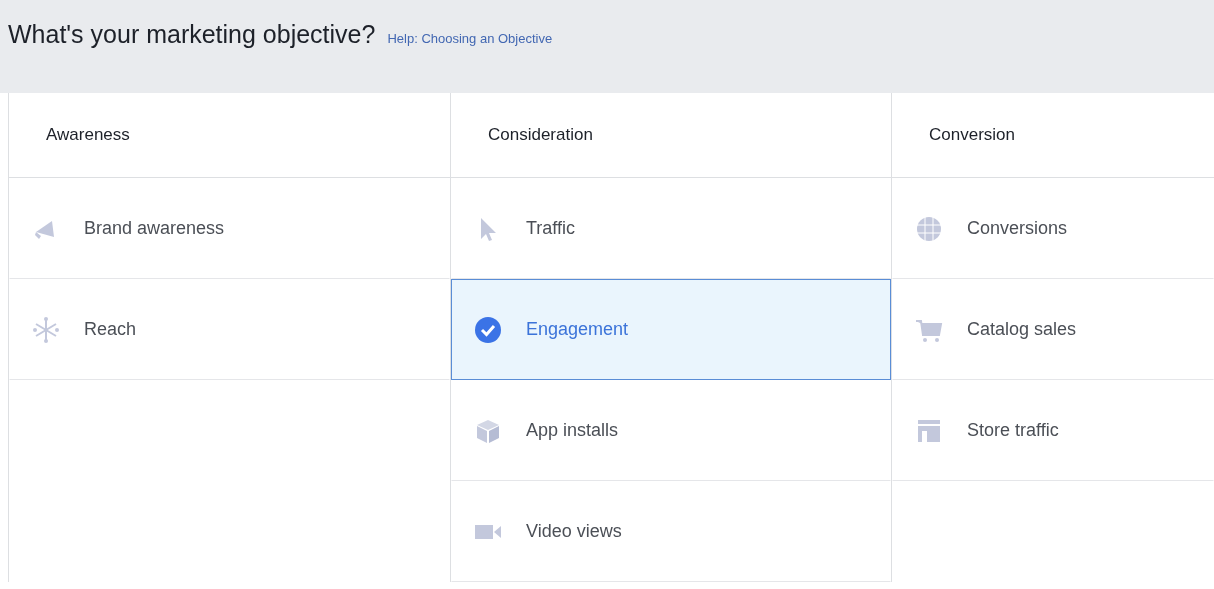 This screenshot has width=1214, height=589. What do you see at coordinates (972, 135) in the screenshot?
I see `column-heading: Conversion` at bounding box center [972, 135].